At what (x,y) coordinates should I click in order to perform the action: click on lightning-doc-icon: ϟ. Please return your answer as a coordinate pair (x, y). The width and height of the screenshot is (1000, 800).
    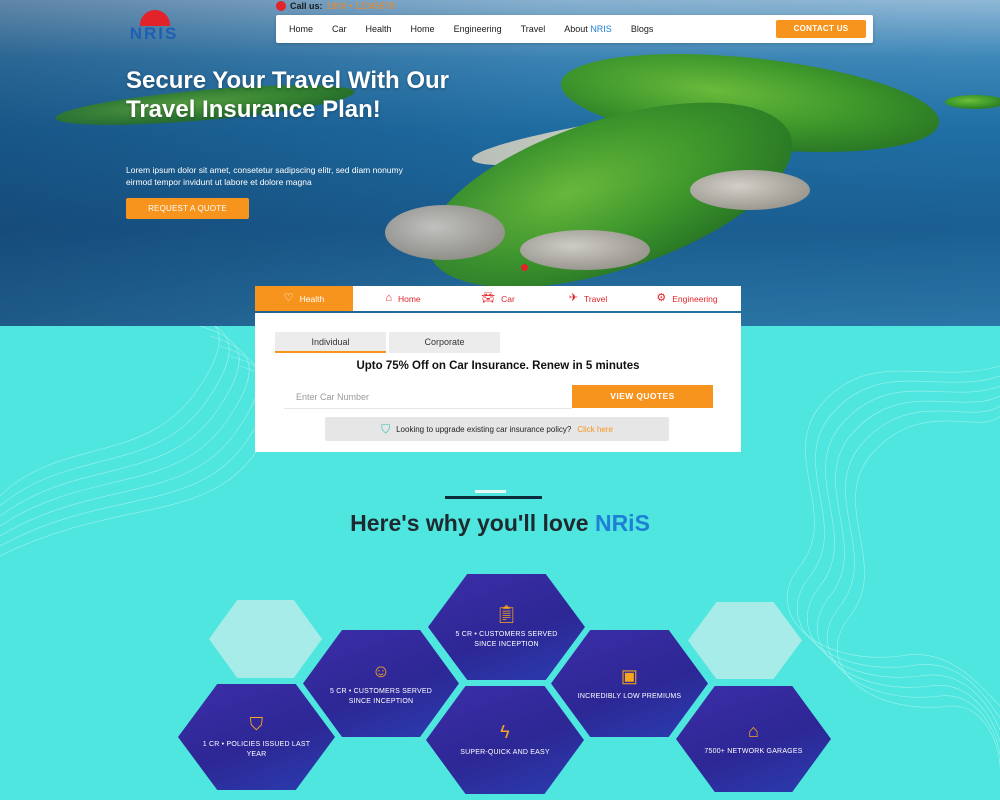
    Looking at the image, I should click on (505, 732).